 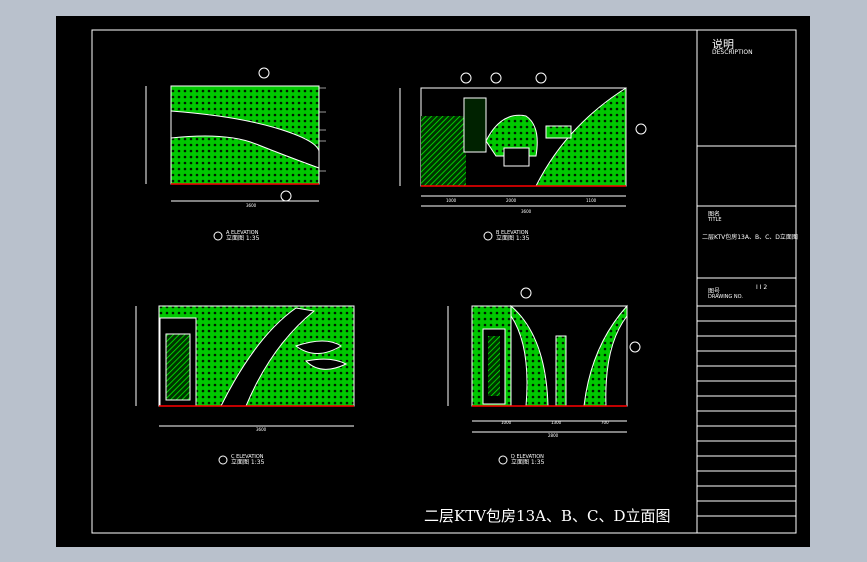 I want to click on title-label-en: TITLE, so click(x=715, y=220).